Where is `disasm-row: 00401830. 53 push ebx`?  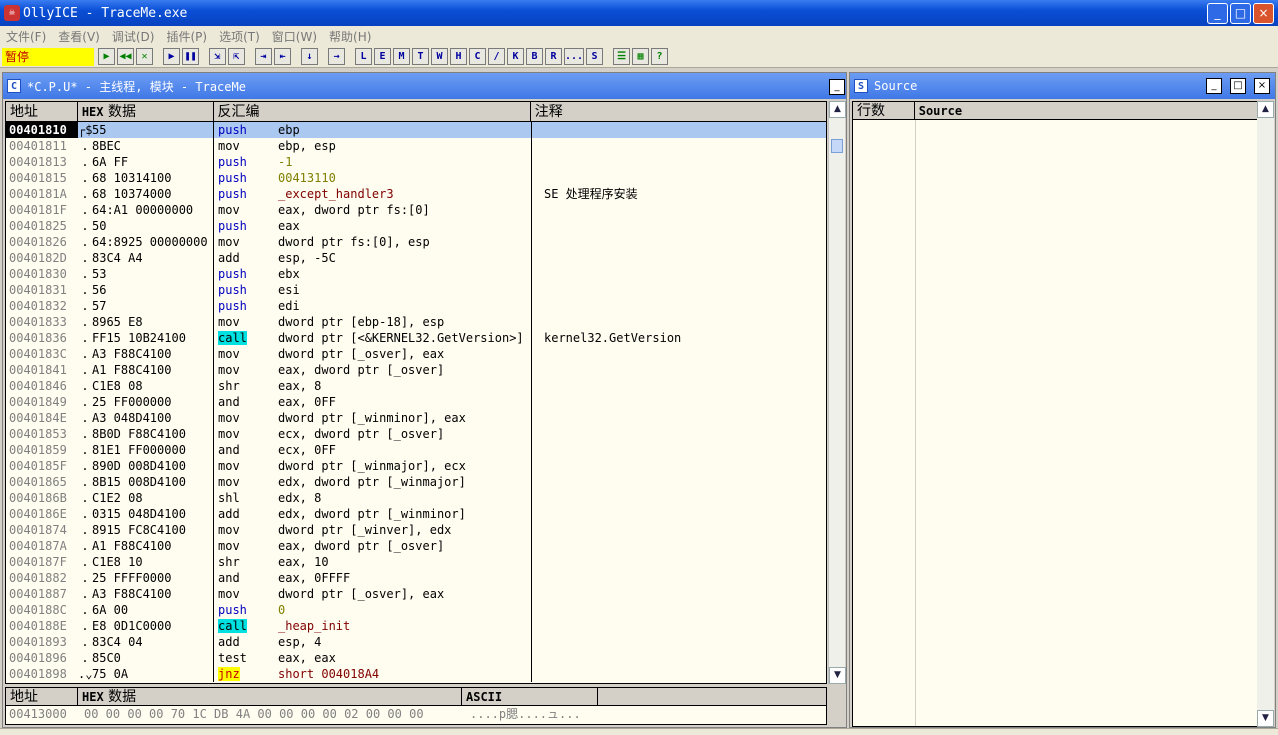 disasm-row: 00401830. 53 push ebx is located at coordinates (416, 274).